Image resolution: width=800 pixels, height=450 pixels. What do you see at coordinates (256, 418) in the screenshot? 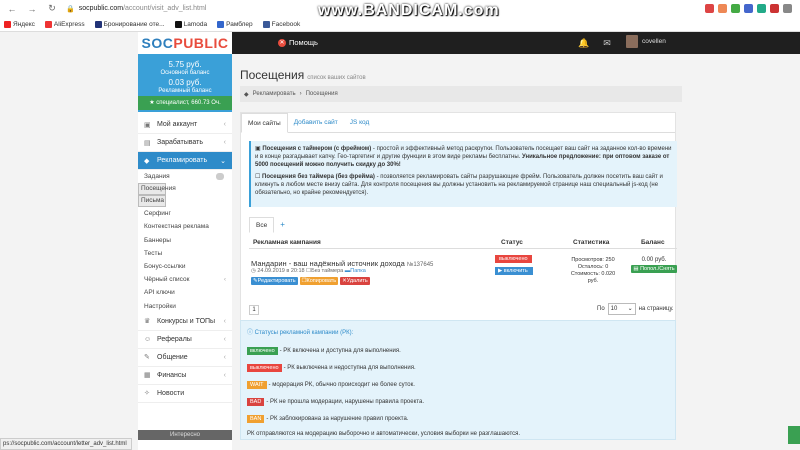
I see `legend-badge: BAN` at bounding box center [256, 418].